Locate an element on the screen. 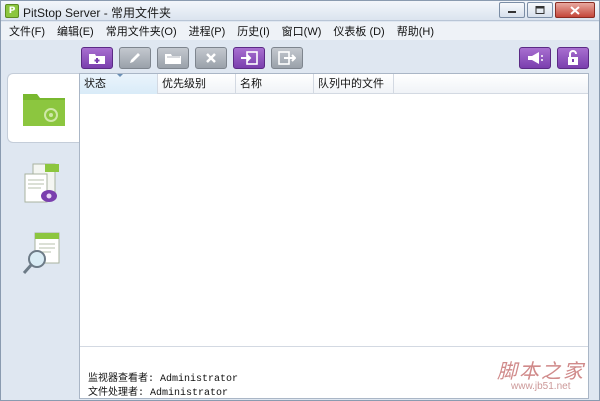  toolbar is located at coordinates (339, 58).